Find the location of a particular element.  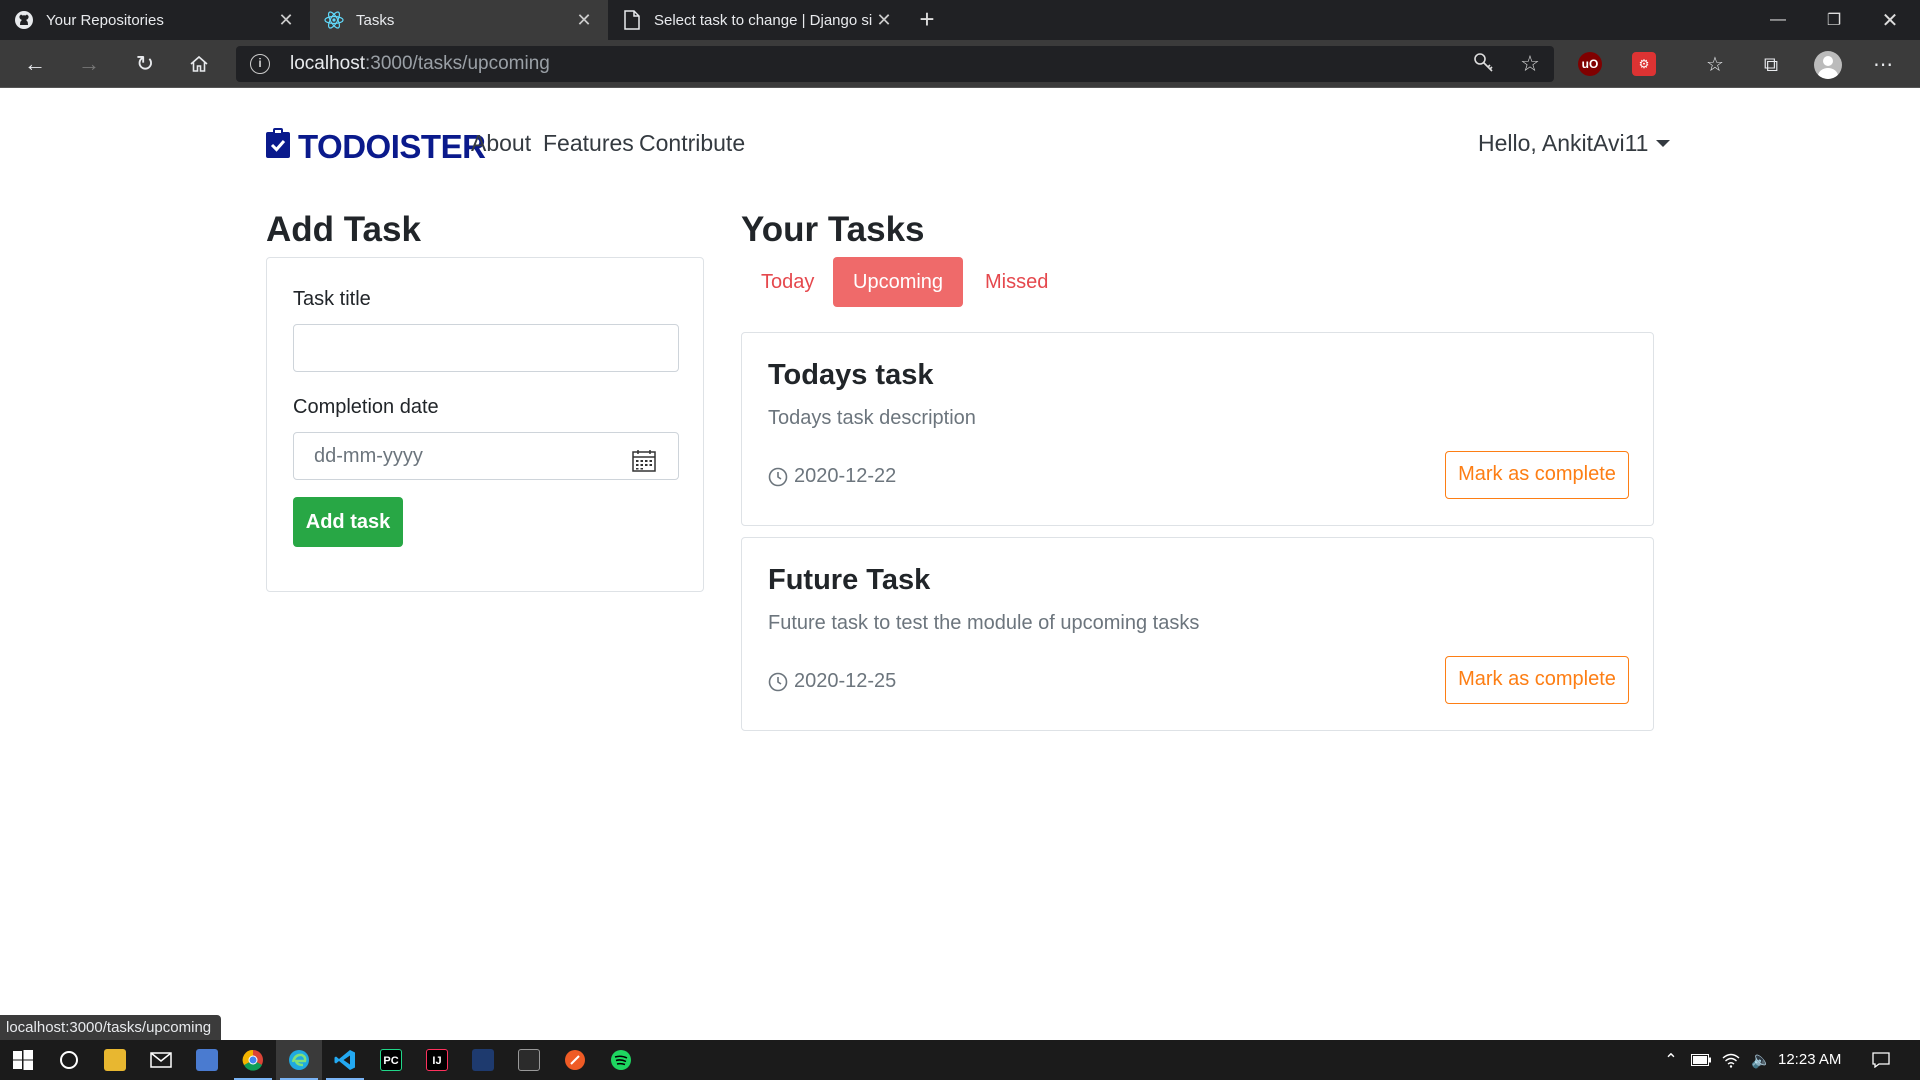

task-title-label: Task title is located at coordinates (332, 299).